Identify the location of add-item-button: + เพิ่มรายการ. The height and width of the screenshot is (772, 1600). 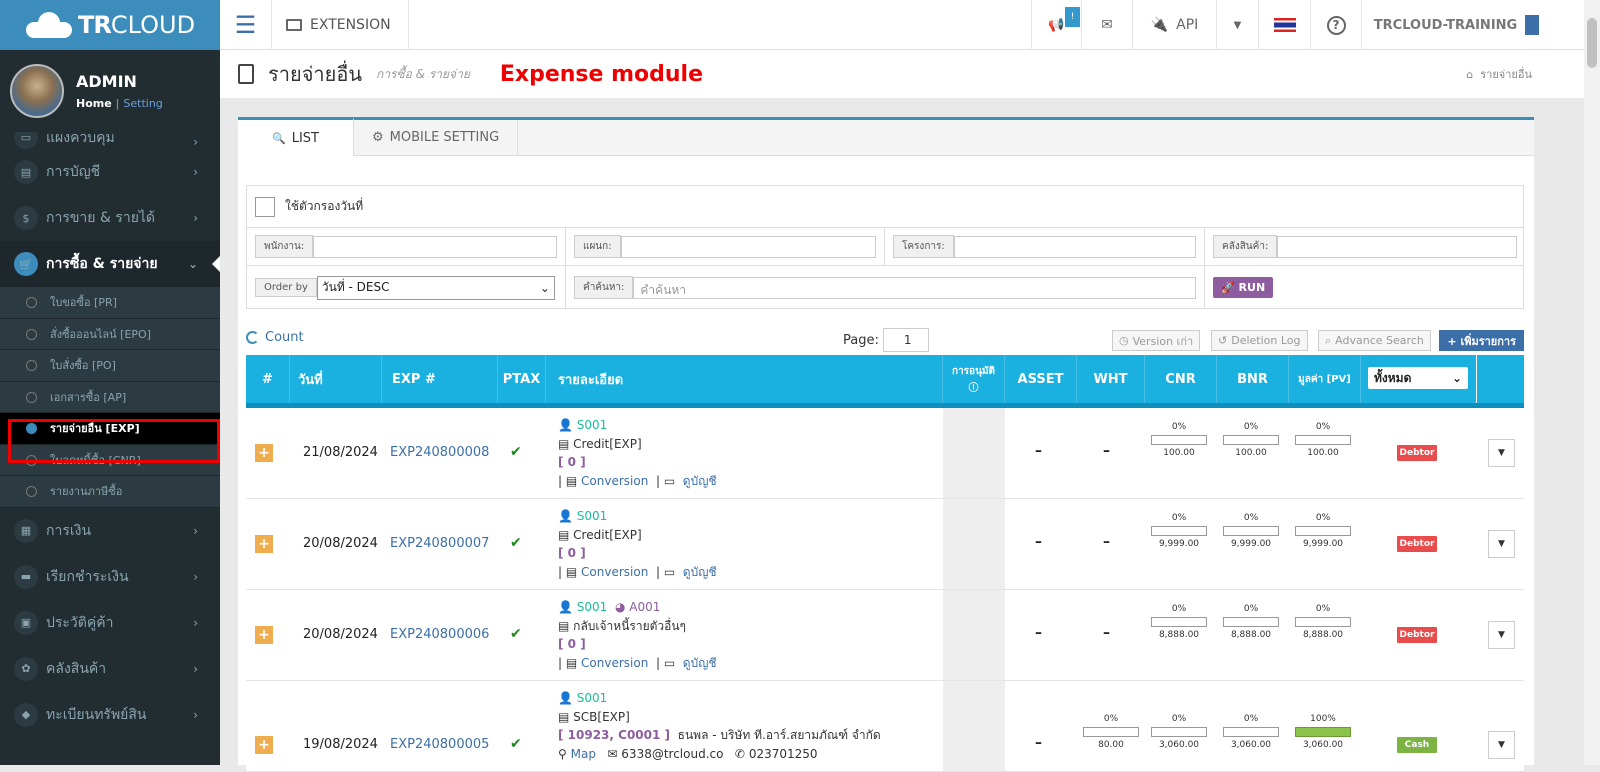
(1481, 340).